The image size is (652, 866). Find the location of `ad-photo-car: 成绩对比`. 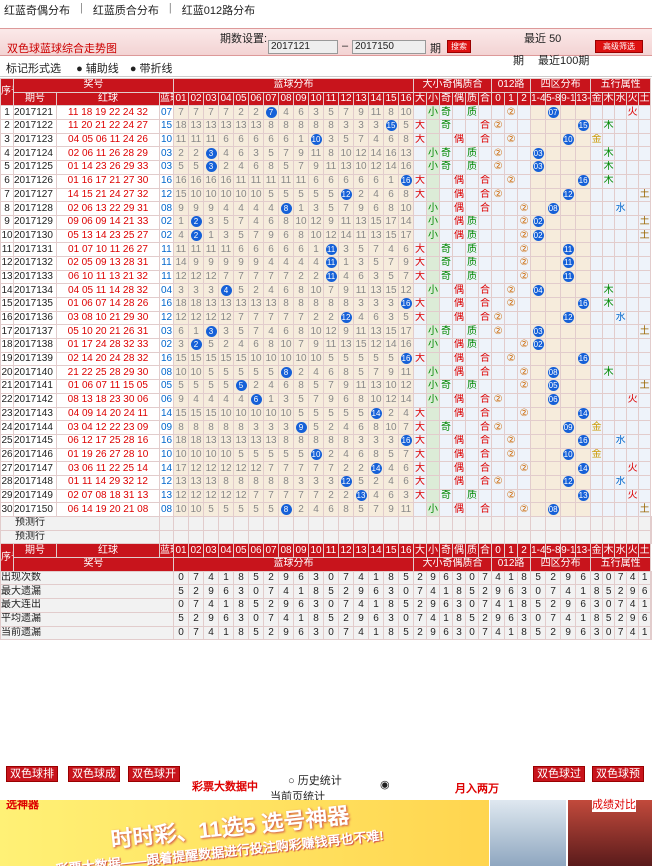

ad-photo-car: 成绩对比 is located at coordinates (610, 831).